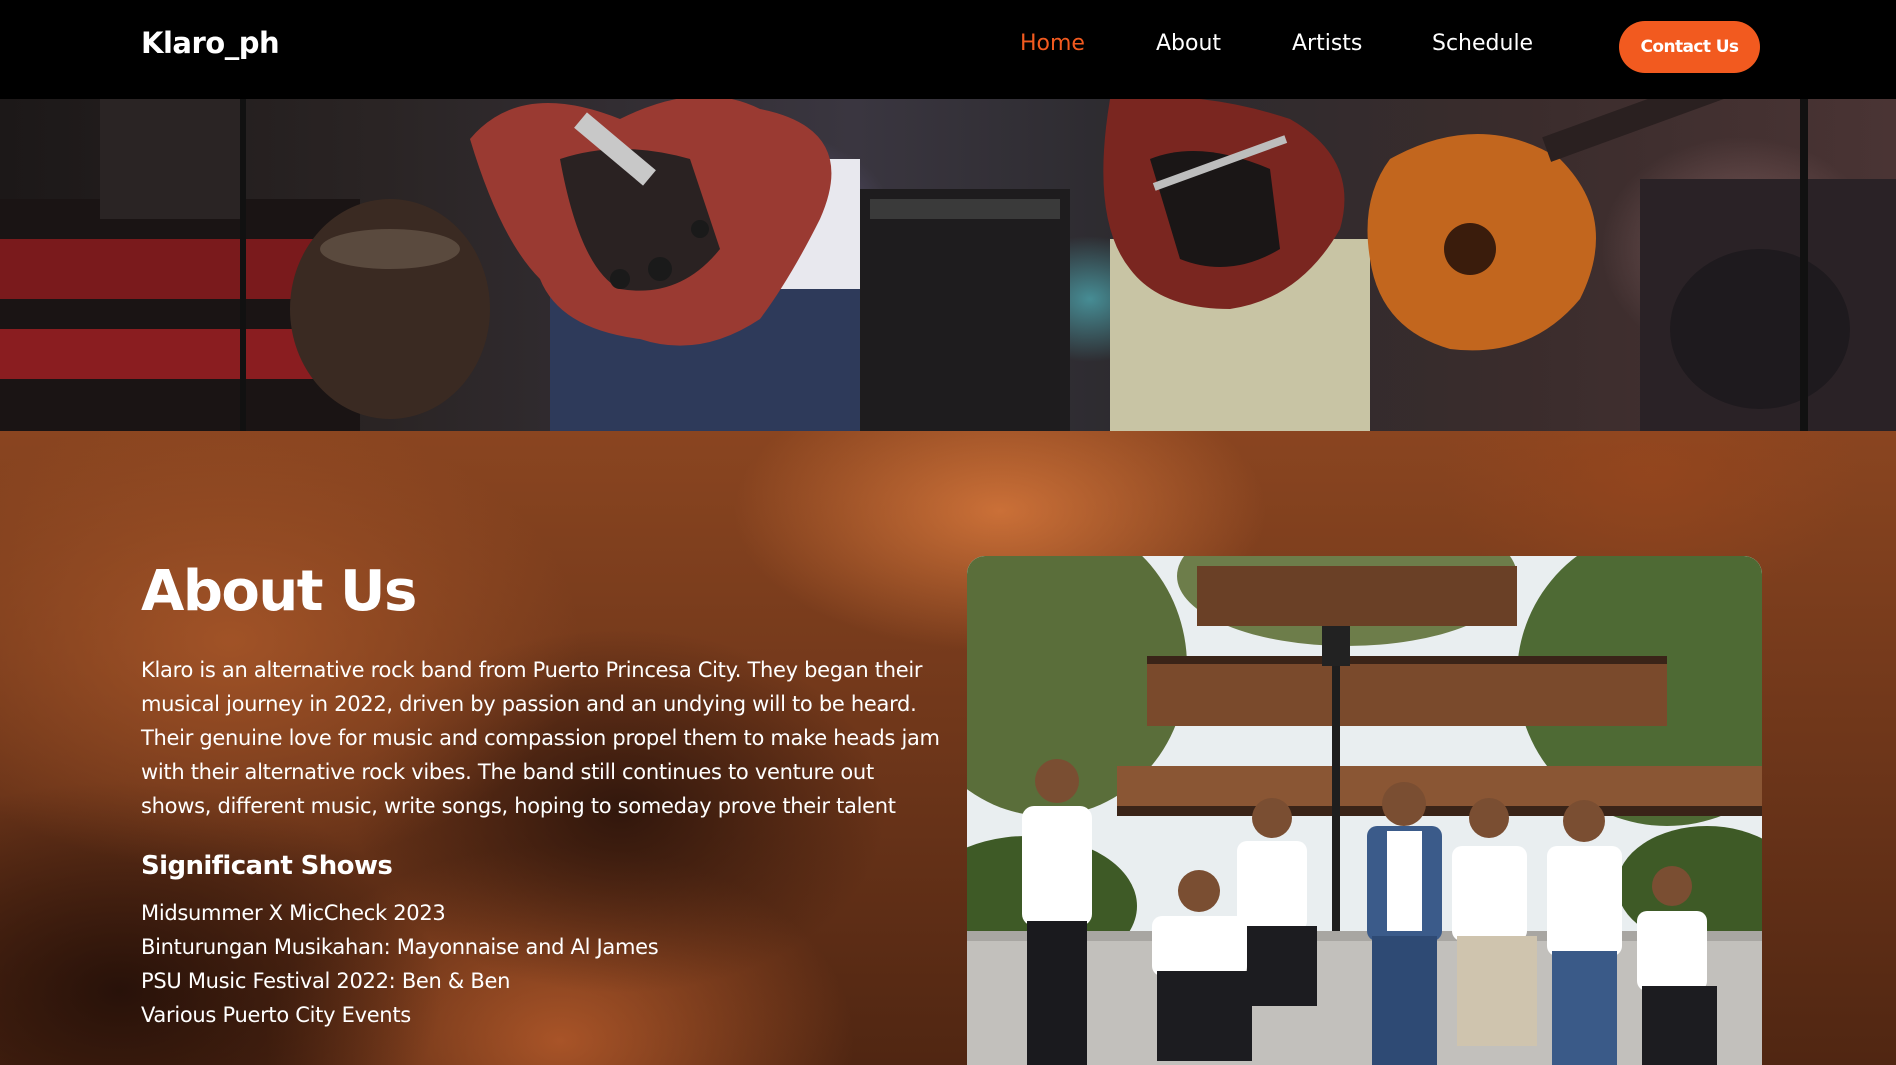 Image resolution: width=1896 pixels, height=1065 pixels. Describe the element at coordinates (1188, 43) in the screenshot. I see `nav-link-about: About` at that location.